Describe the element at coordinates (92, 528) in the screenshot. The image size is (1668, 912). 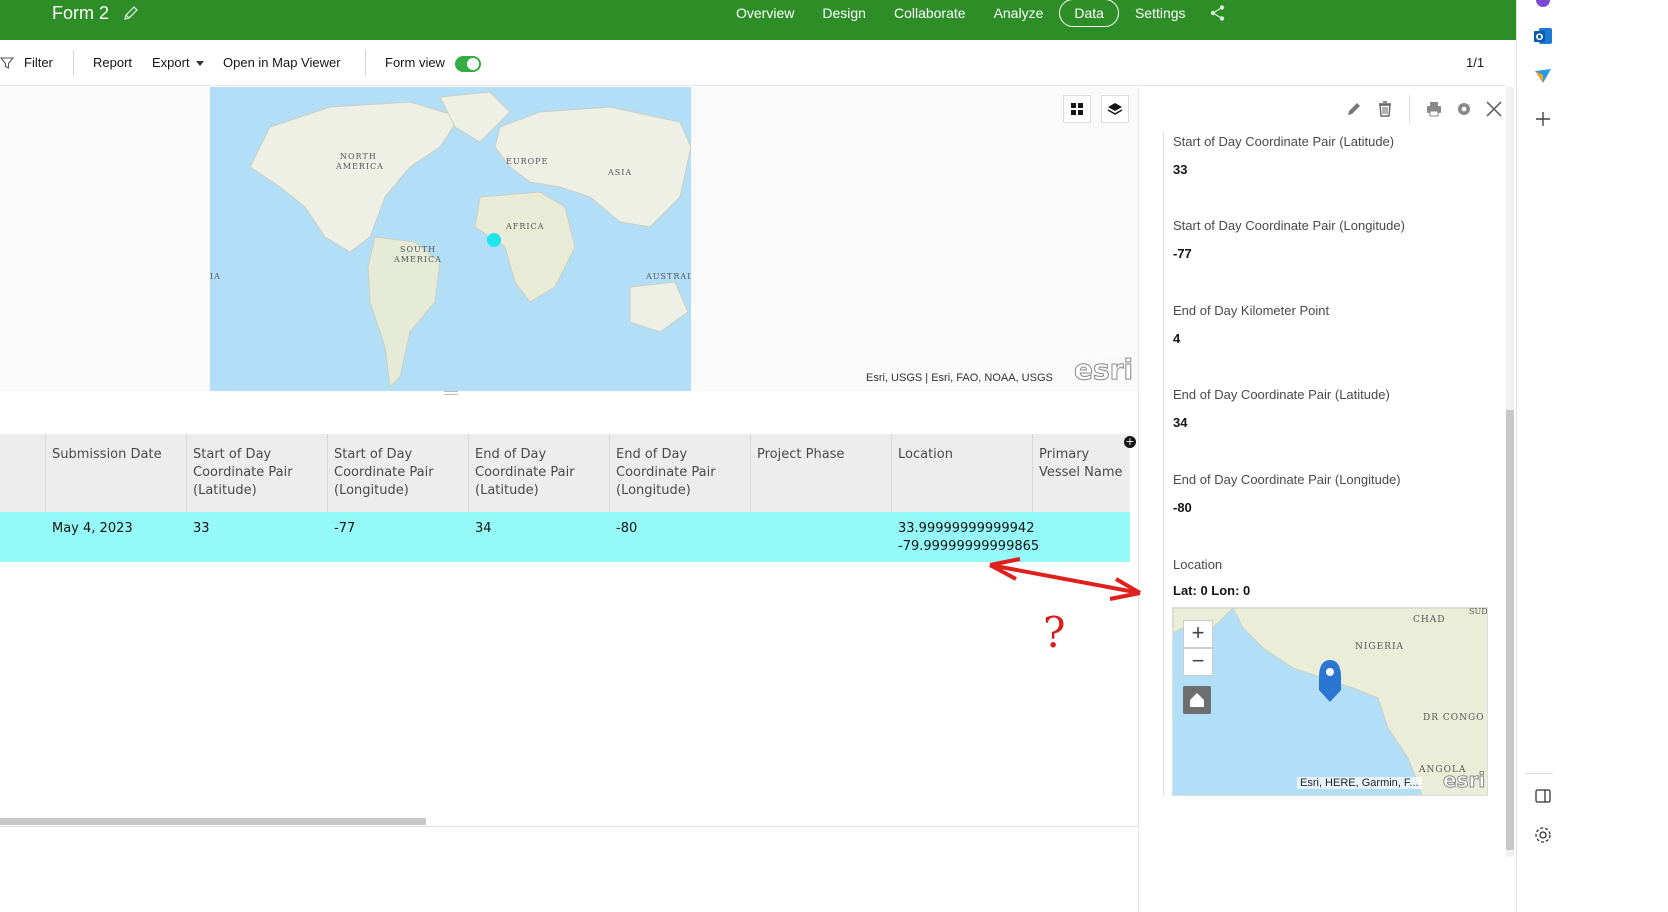
I see `cell-submission-date: May 4, 2023` at that location.